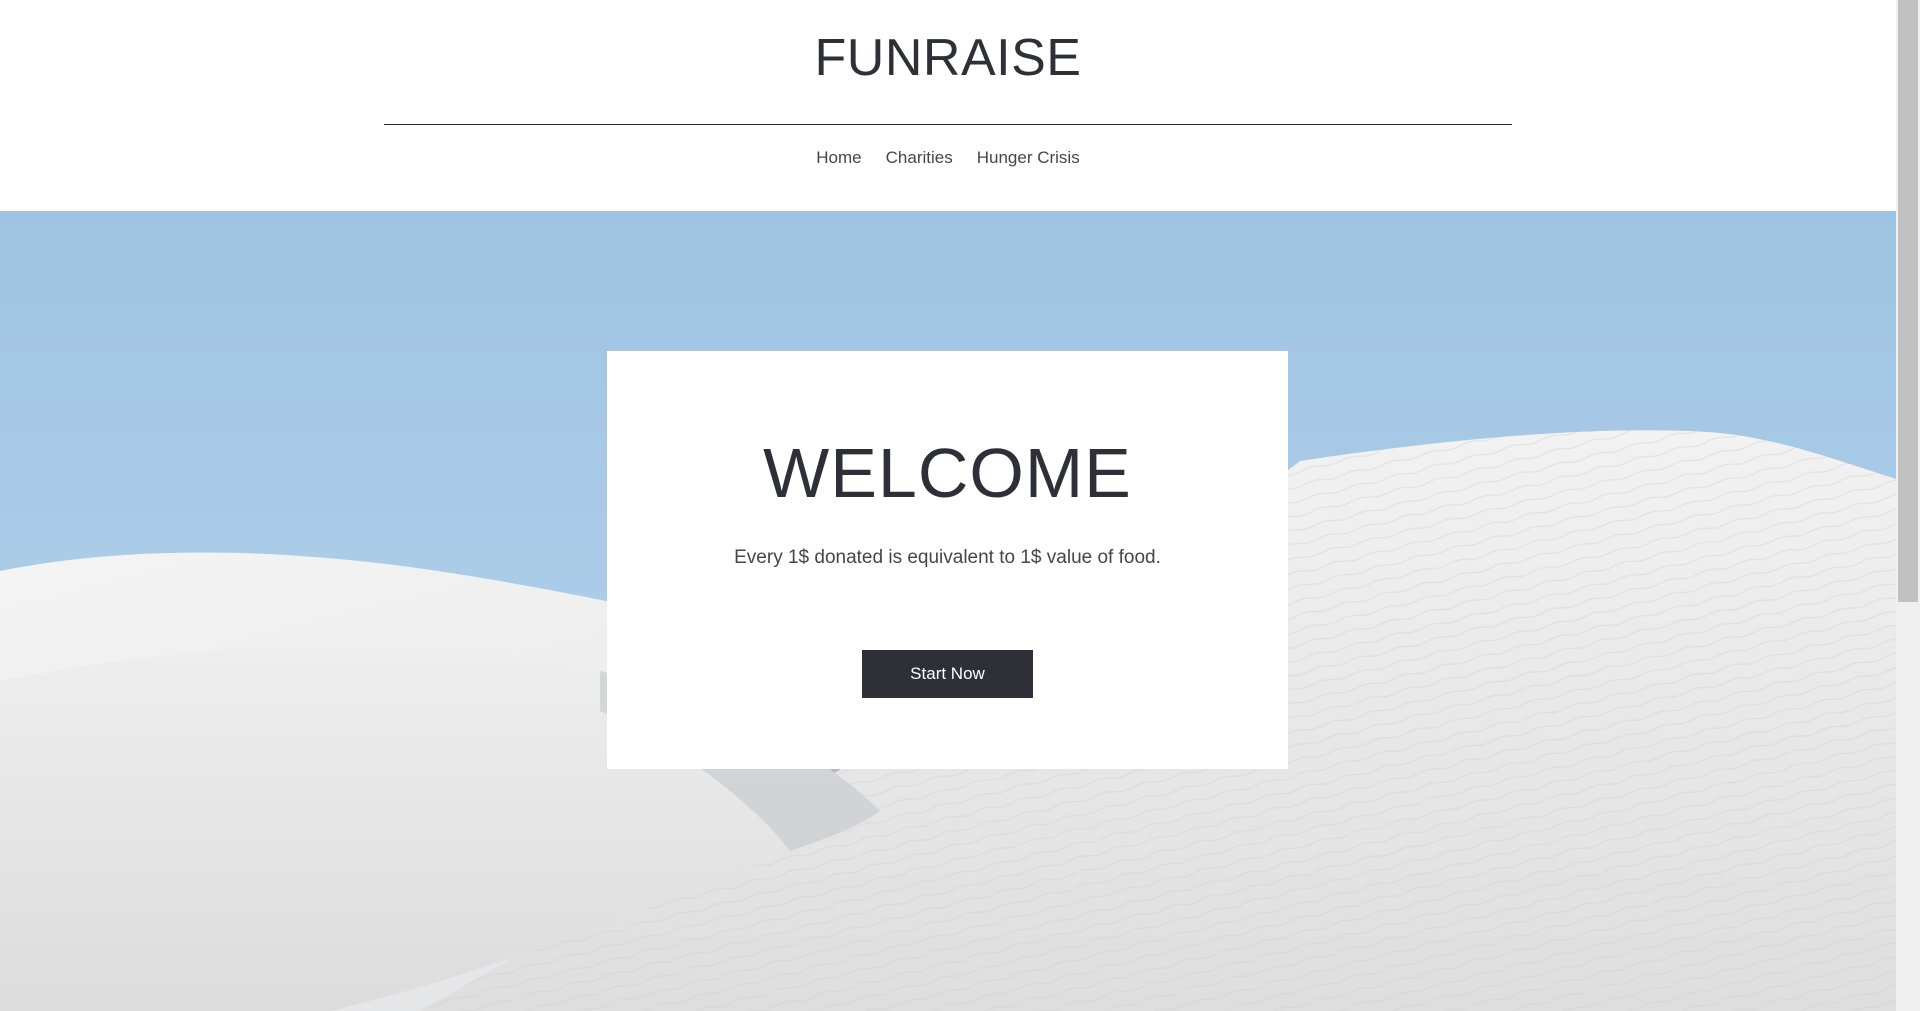 The height and width of the screenshot is (1011, 1920). What do you see at coordinates (1028, 158) in the screenshot?
I see `nav-item-hunger-crisis: Hunger Crisis` at bounding box center [1028, 158].